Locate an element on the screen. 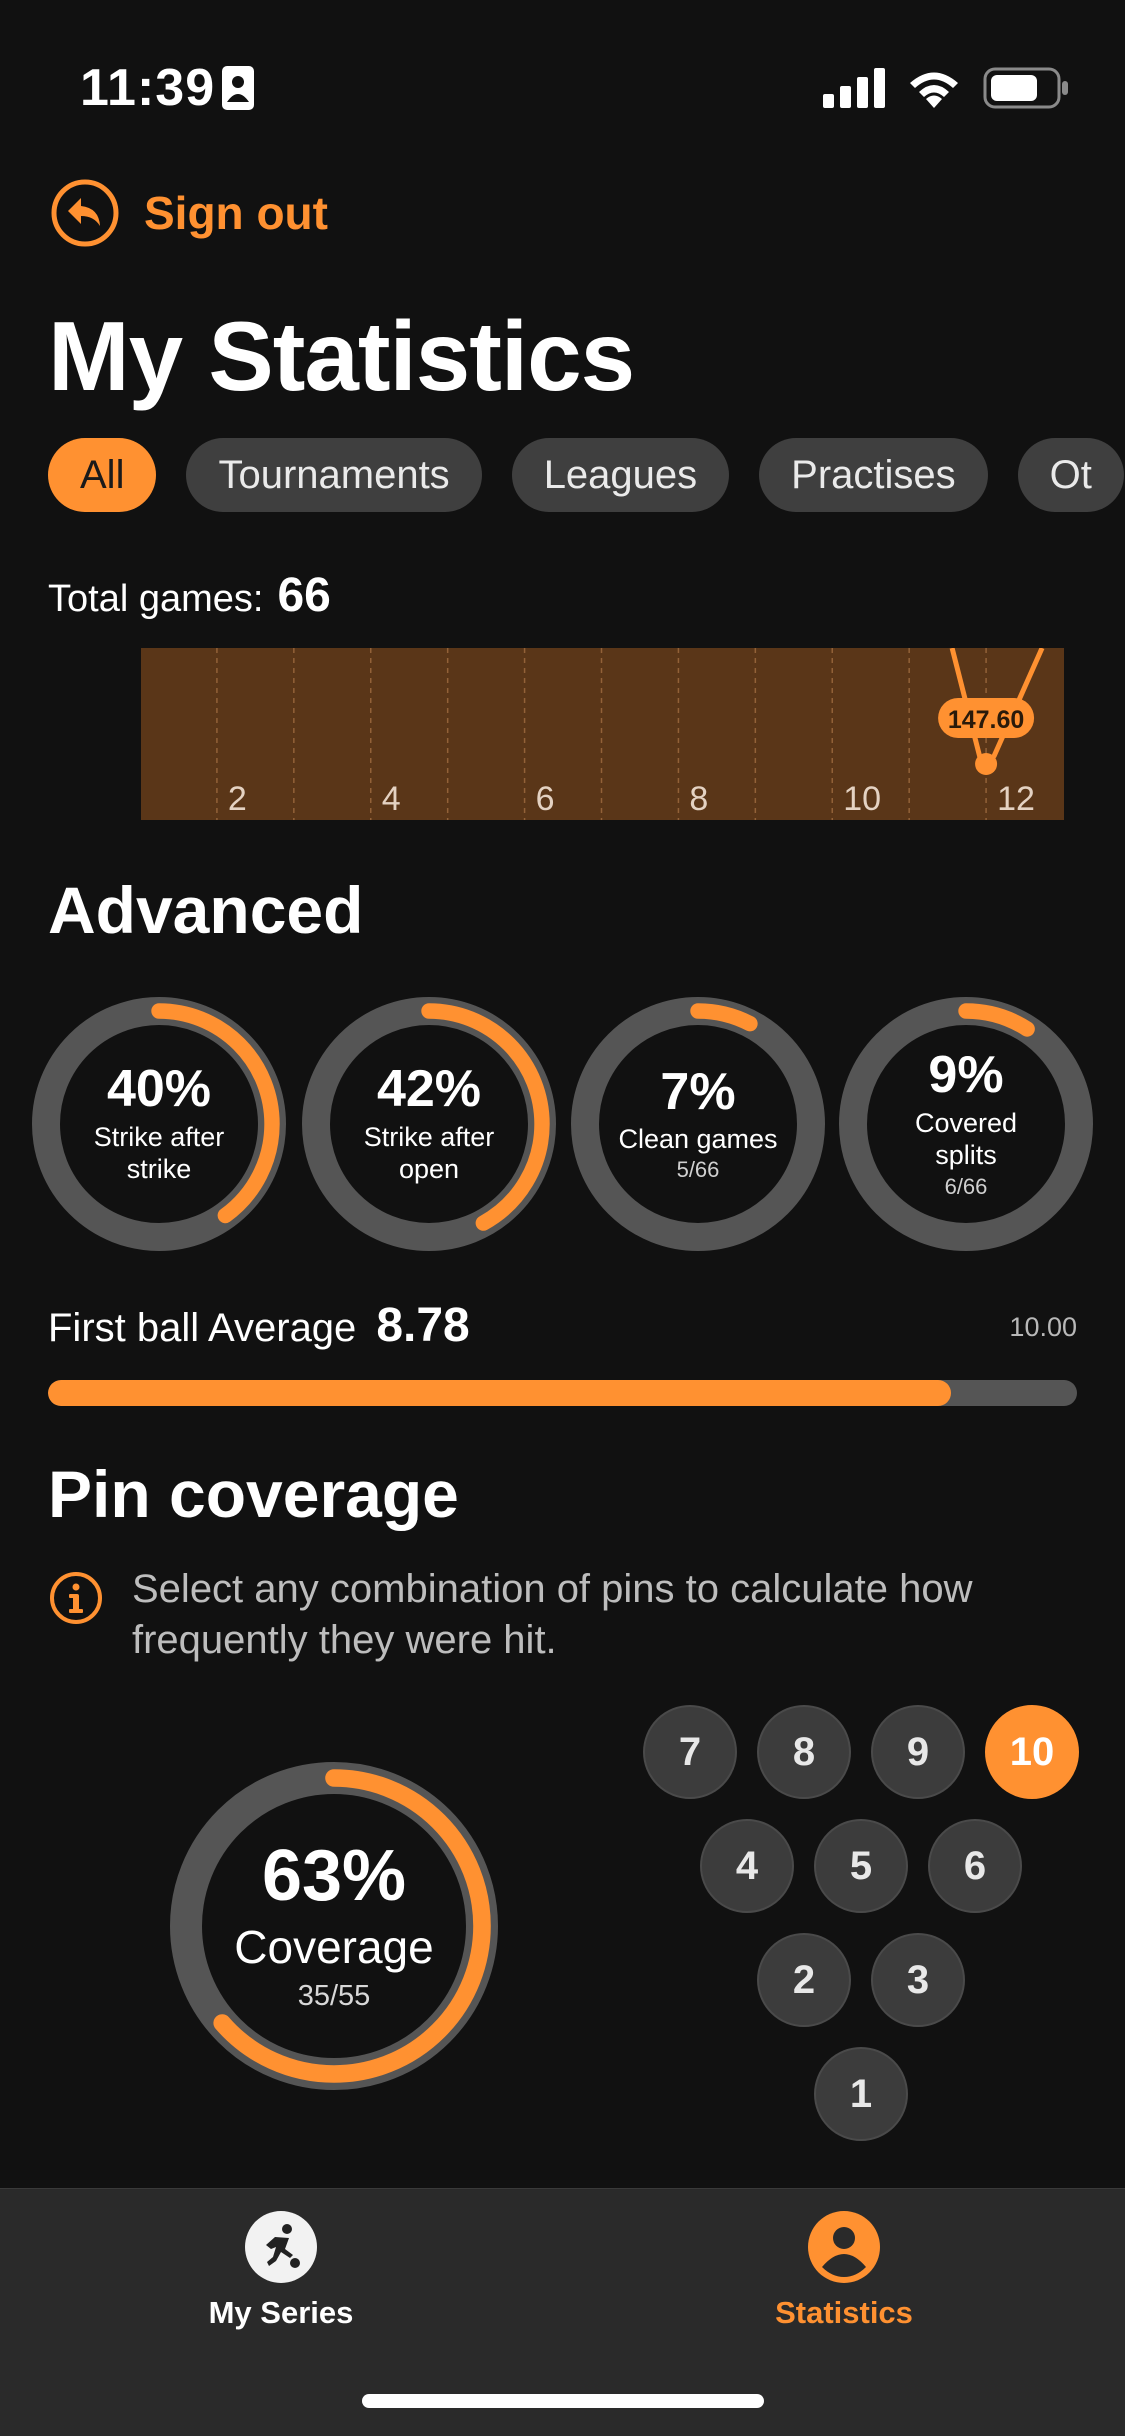 The height and width of the screenshot is (2436, 1125). battery-icon is located at coordinates (1025, 88).